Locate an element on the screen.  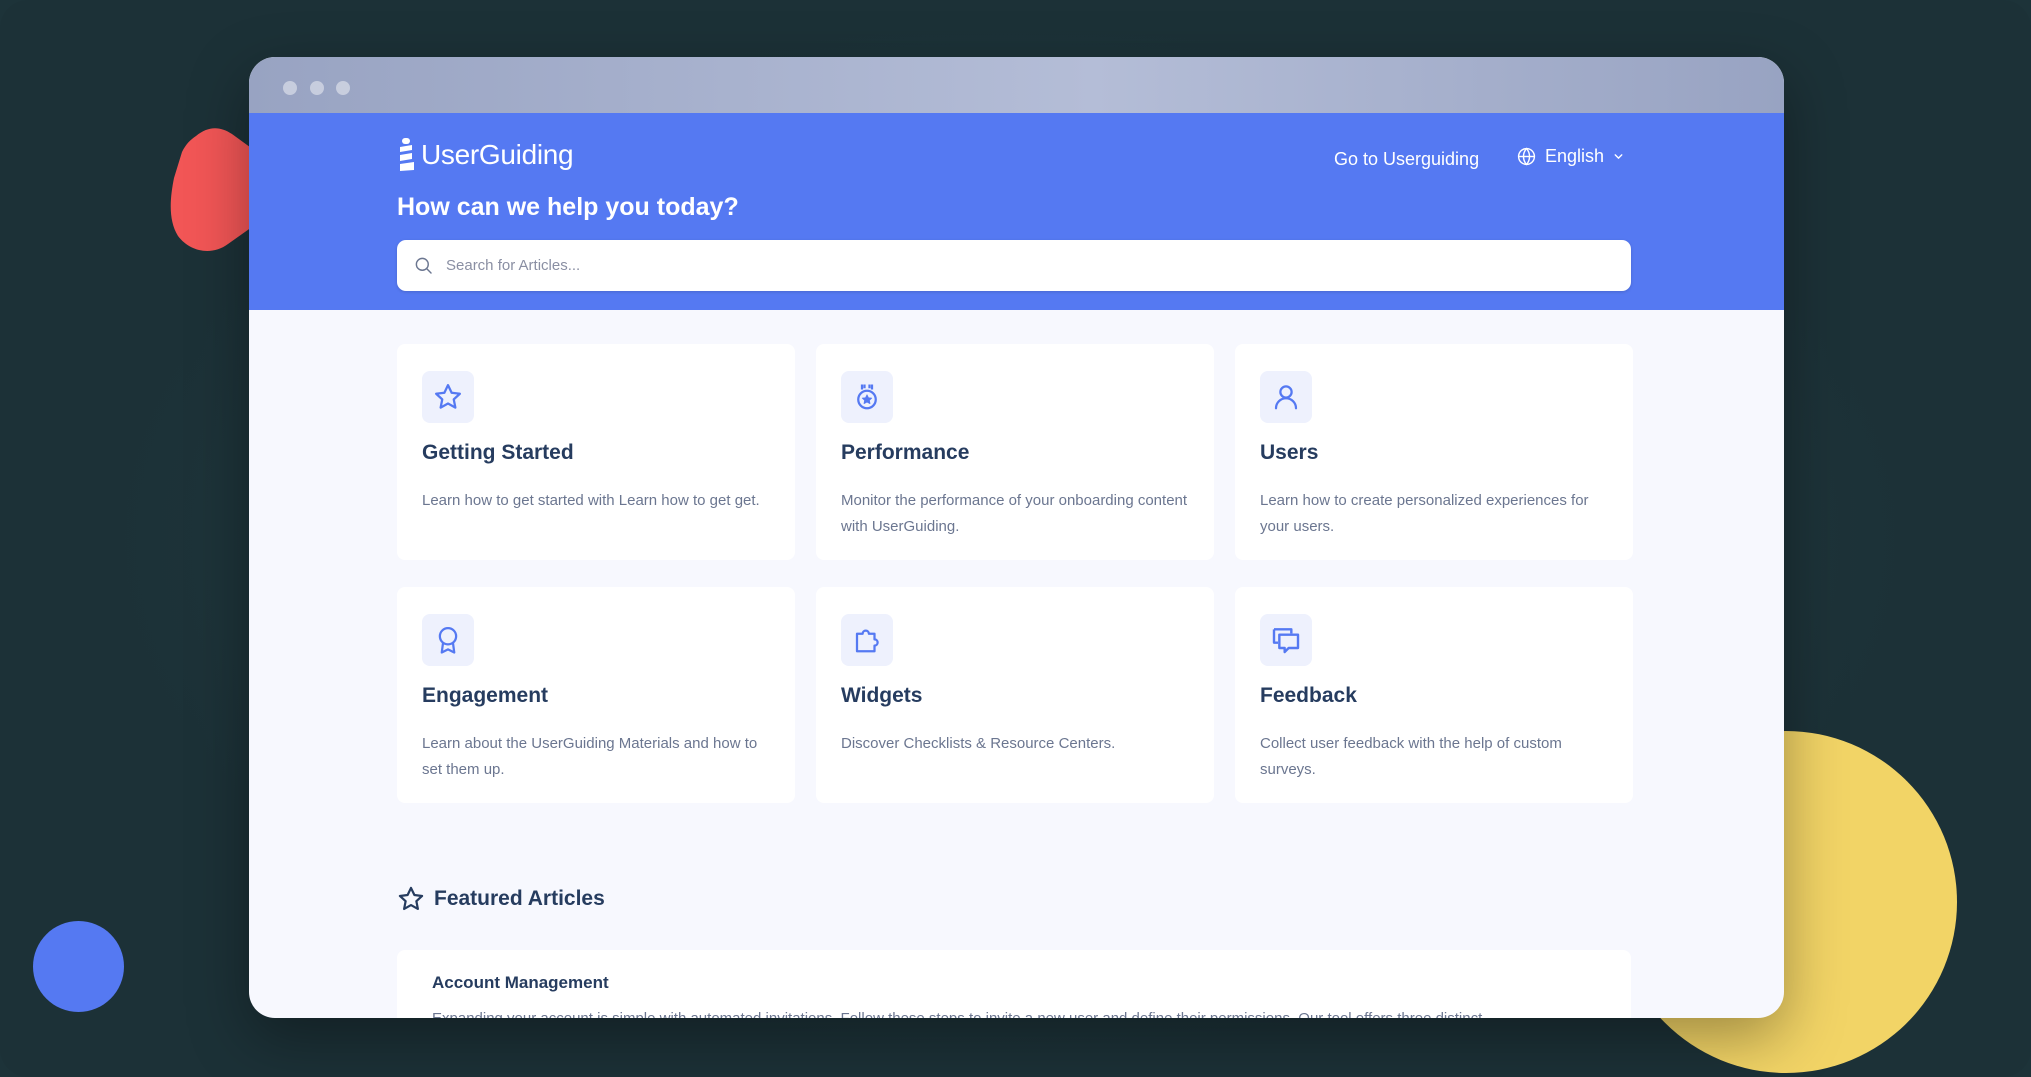
chat-bubbles-icon is located at coordinates (1286, 641).